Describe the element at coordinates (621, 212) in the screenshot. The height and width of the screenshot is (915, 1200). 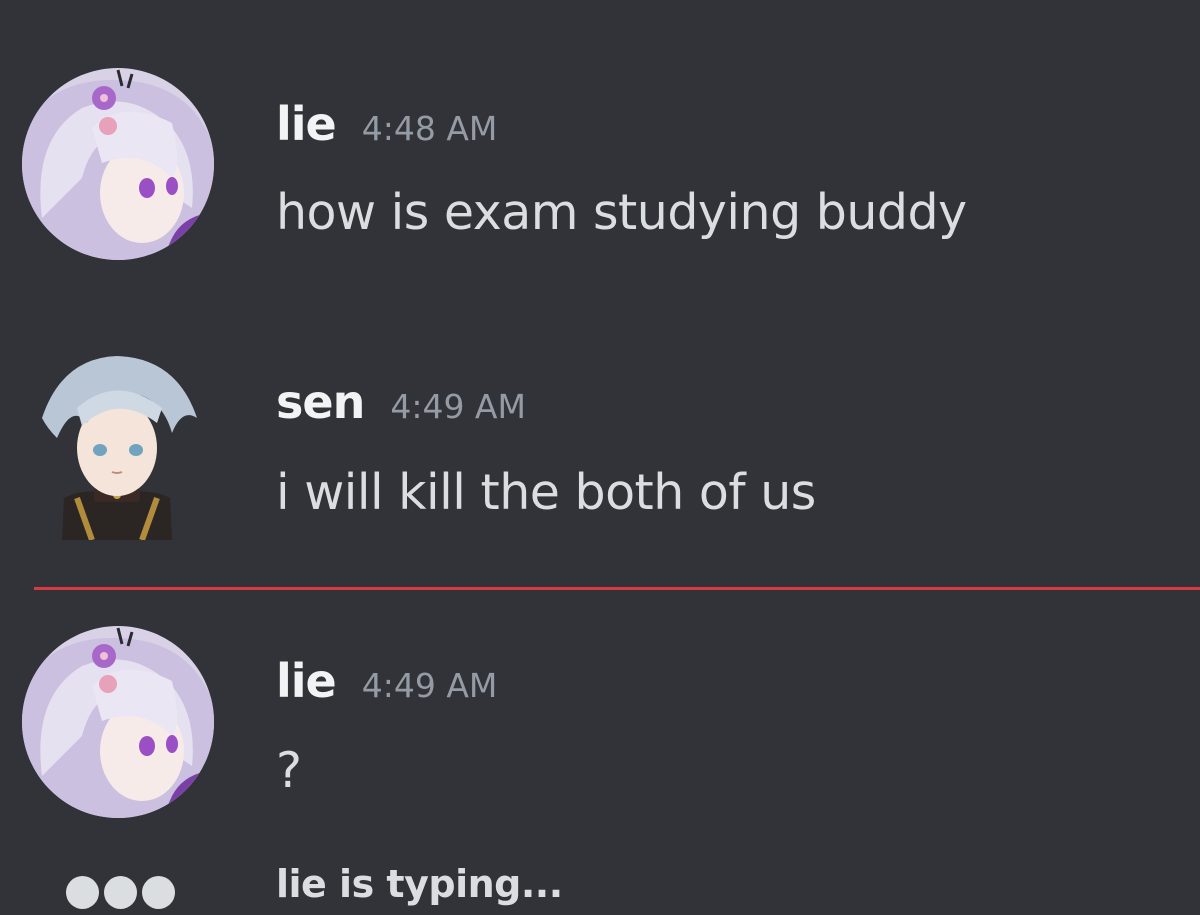
I see `message-content: how is exam studying buddy` at that location.